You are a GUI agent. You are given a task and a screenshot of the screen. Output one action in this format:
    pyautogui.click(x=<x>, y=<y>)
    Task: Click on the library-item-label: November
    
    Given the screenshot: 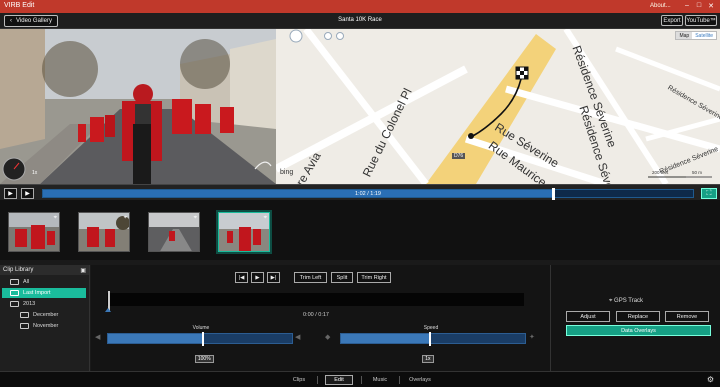 What is the action you would take?
    pyautogui.click(x=46, y=326)
    